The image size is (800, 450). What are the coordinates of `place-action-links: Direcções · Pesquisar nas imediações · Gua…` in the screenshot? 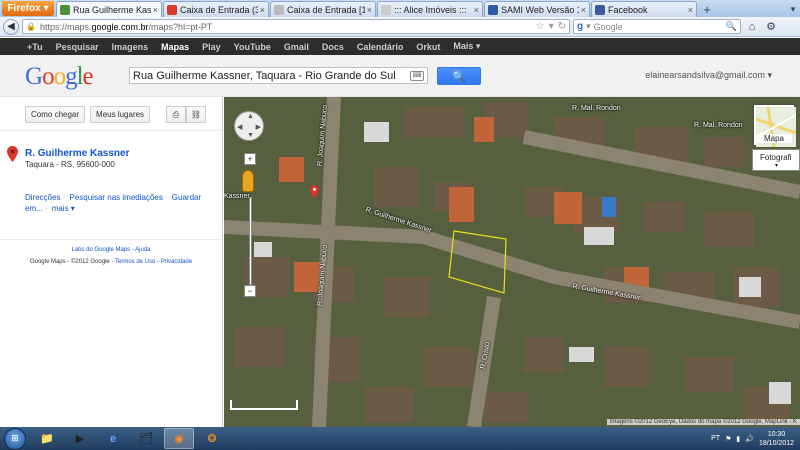 It's located at (113, 203).